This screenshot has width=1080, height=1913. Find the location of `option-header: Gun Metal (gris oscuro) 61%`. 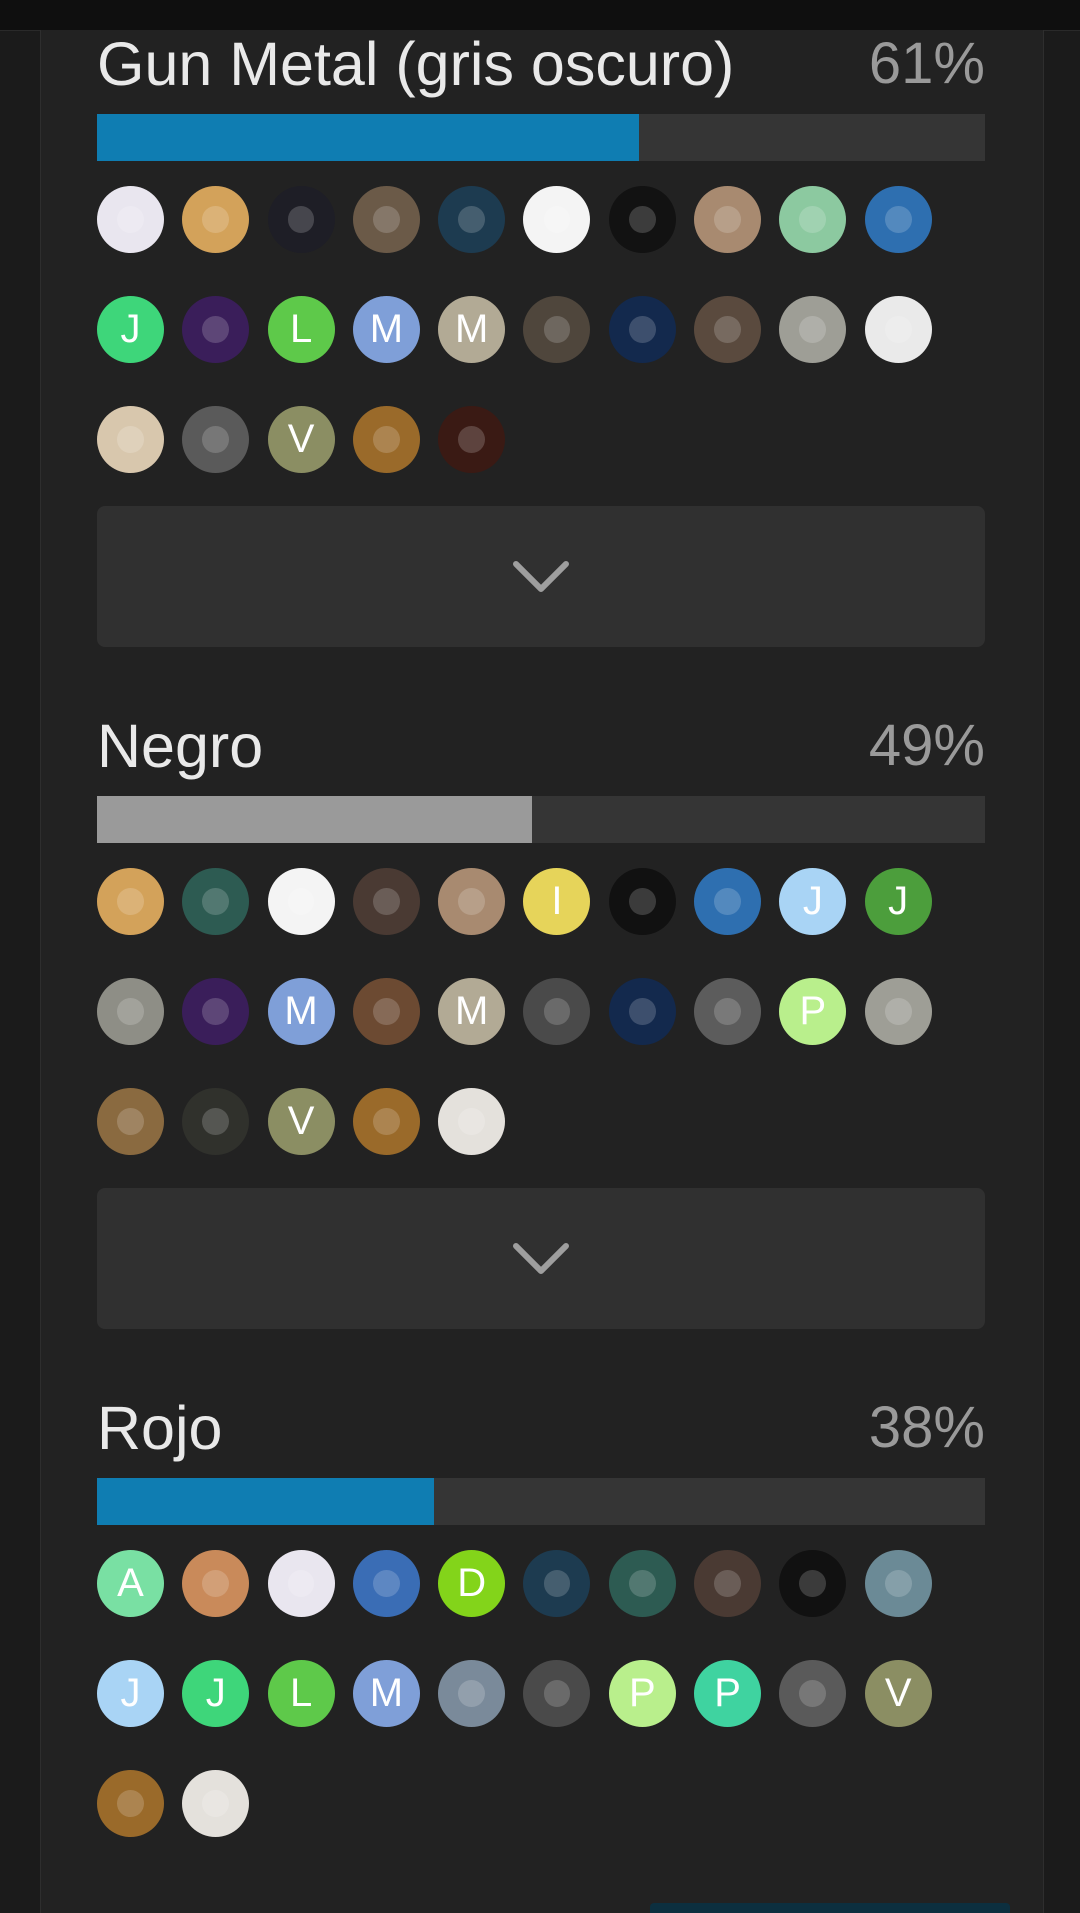

option-header: Gun Metal (gris oscuro) 61% is located at coordinates (541, 64).